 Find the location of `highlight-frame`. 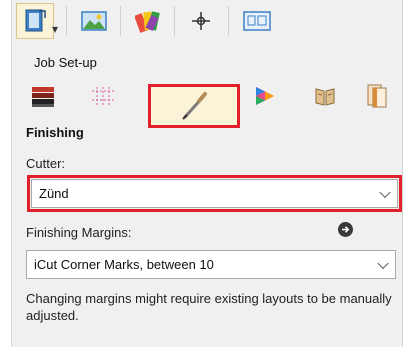

highlight-frame is located at coordinates (214, 193).